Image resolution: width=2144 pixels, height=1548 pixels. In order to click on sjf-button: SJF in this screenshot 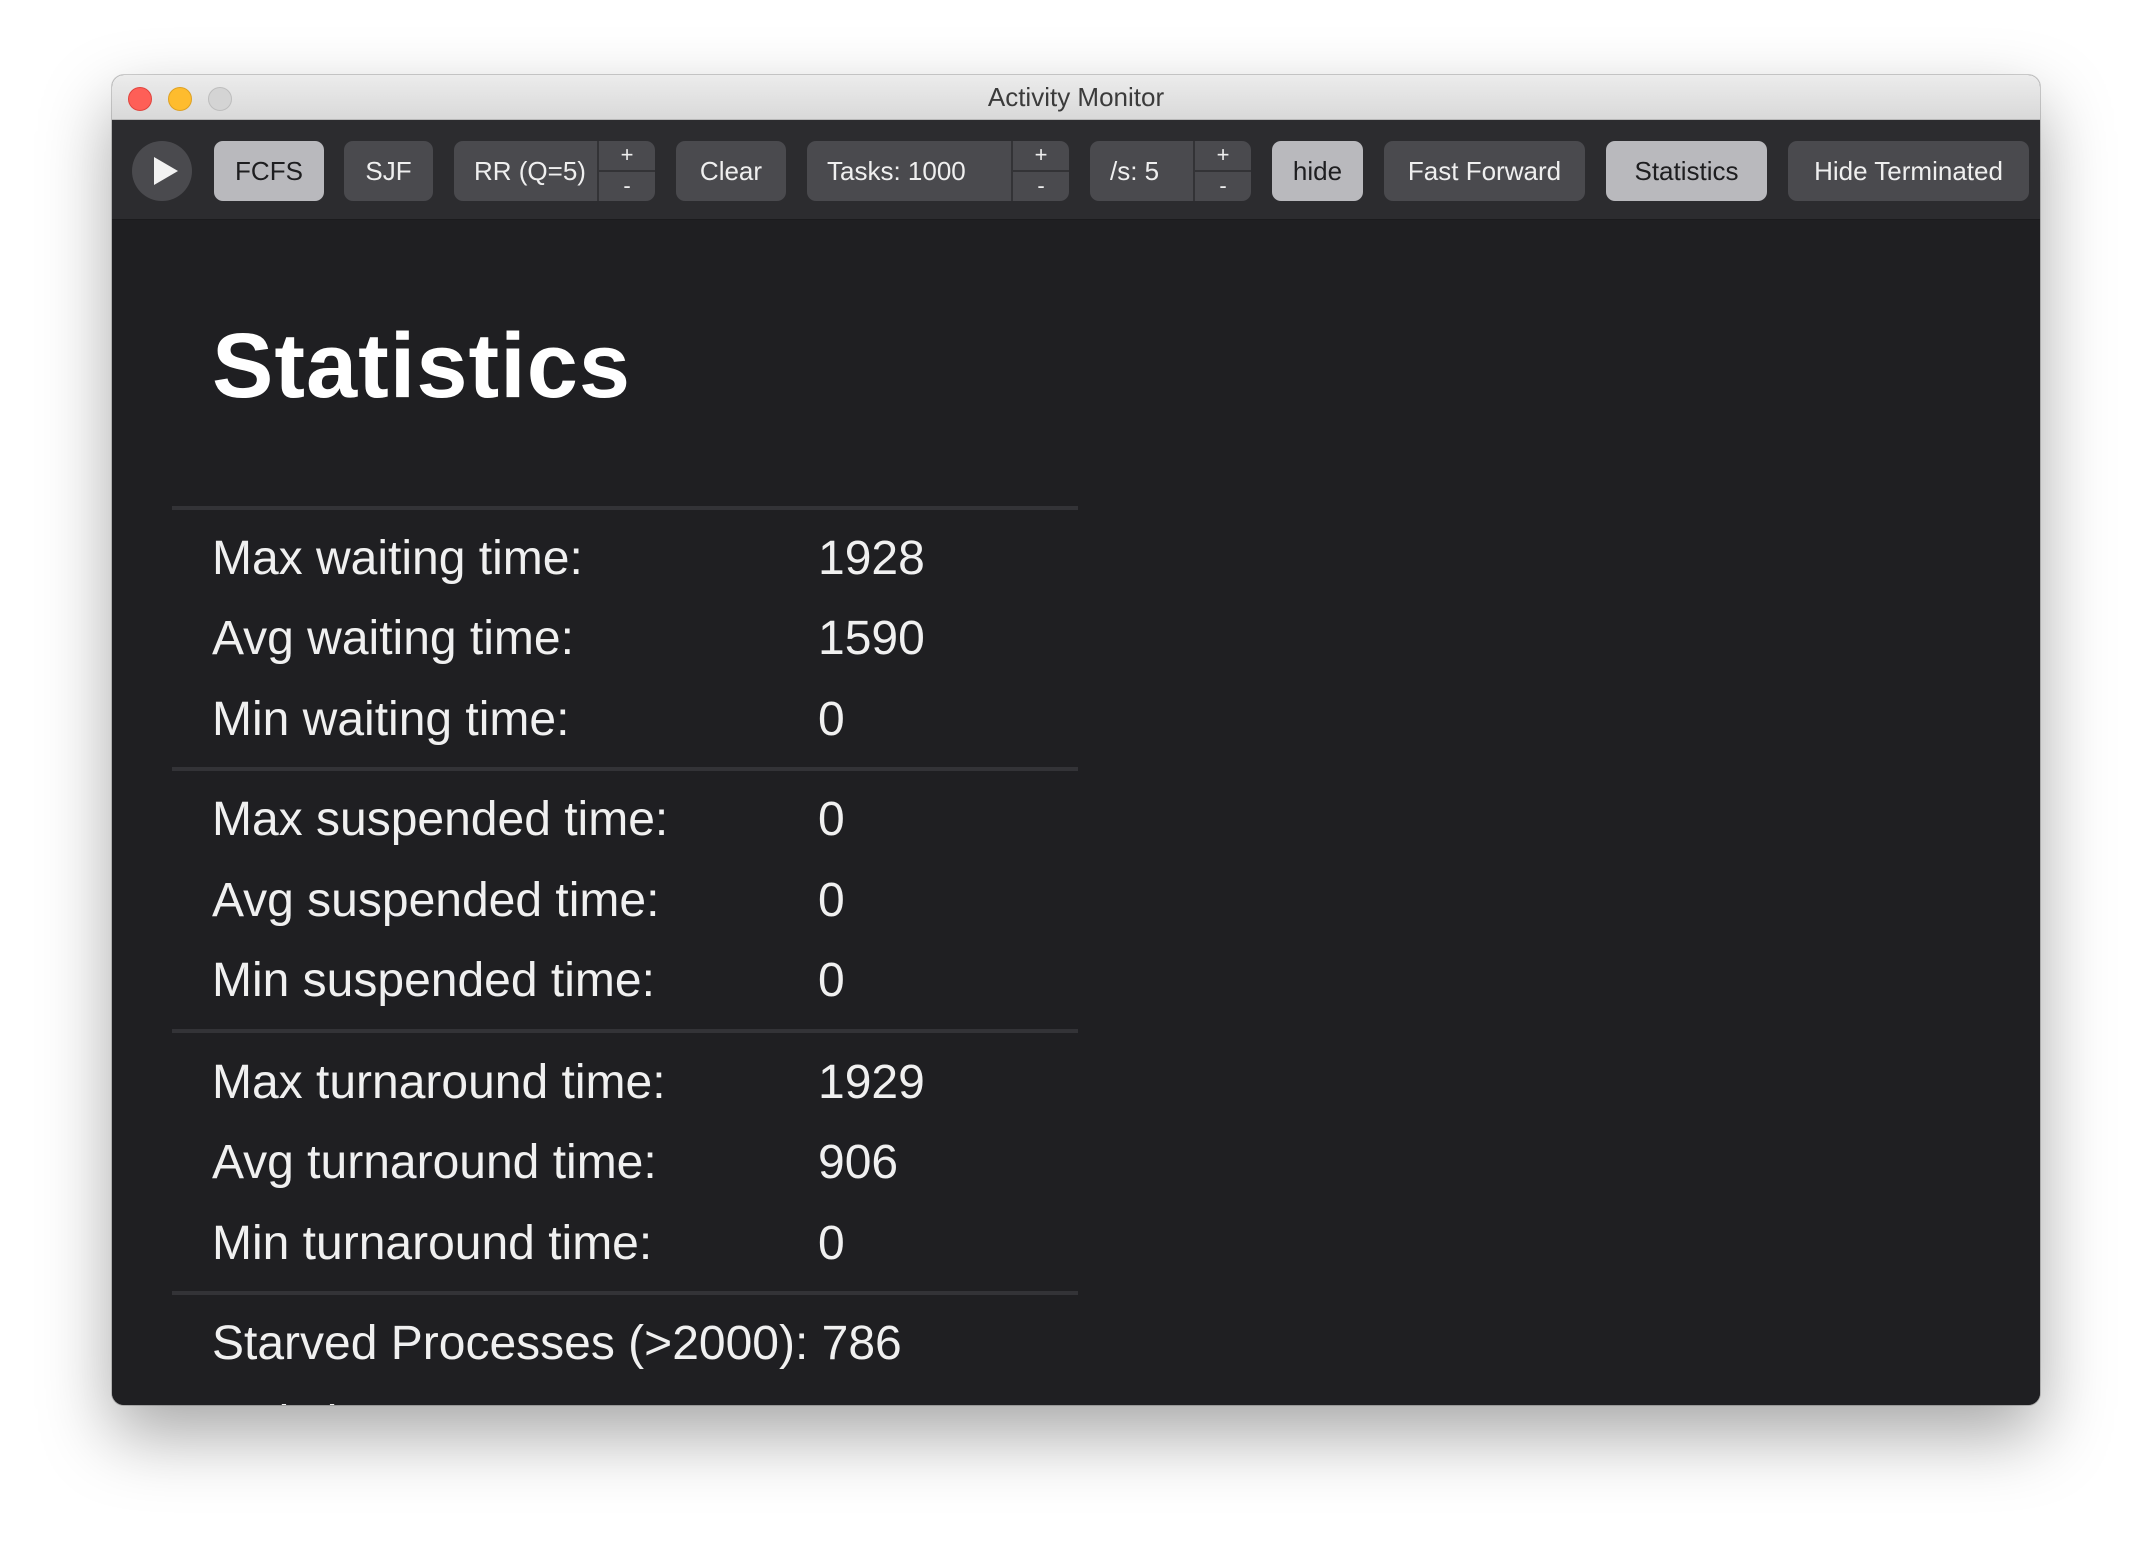, I will do `click(388, 171)`.